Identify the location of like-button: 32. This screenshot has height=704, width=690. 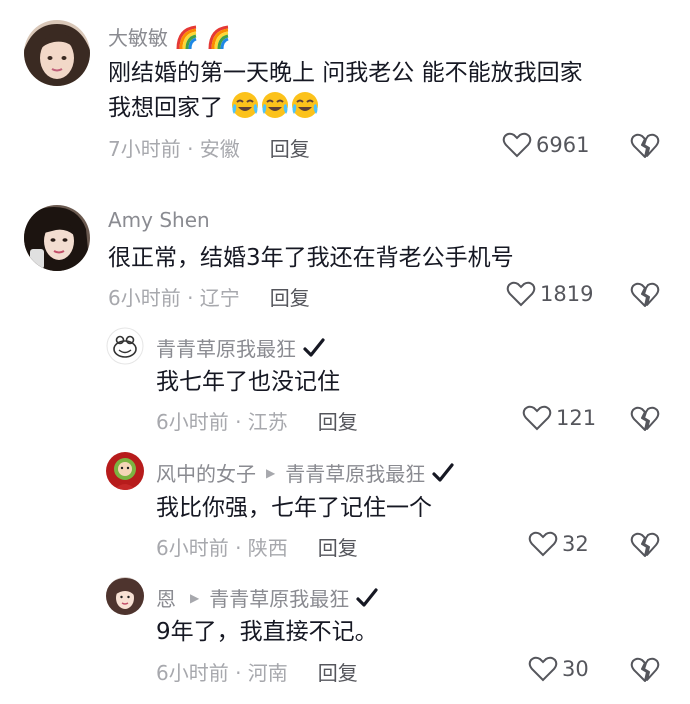
(558, 544).